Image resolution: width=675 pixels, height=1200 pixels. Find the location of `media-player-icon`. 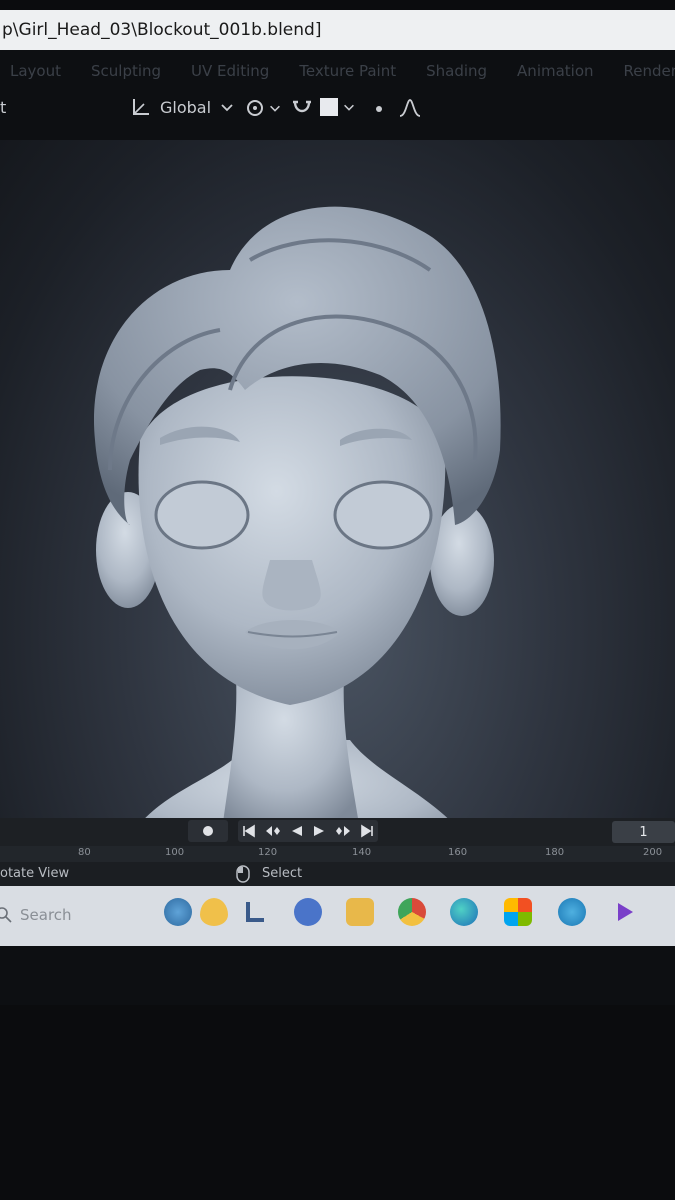

media-player-icon is located at coordinates (624, 912).